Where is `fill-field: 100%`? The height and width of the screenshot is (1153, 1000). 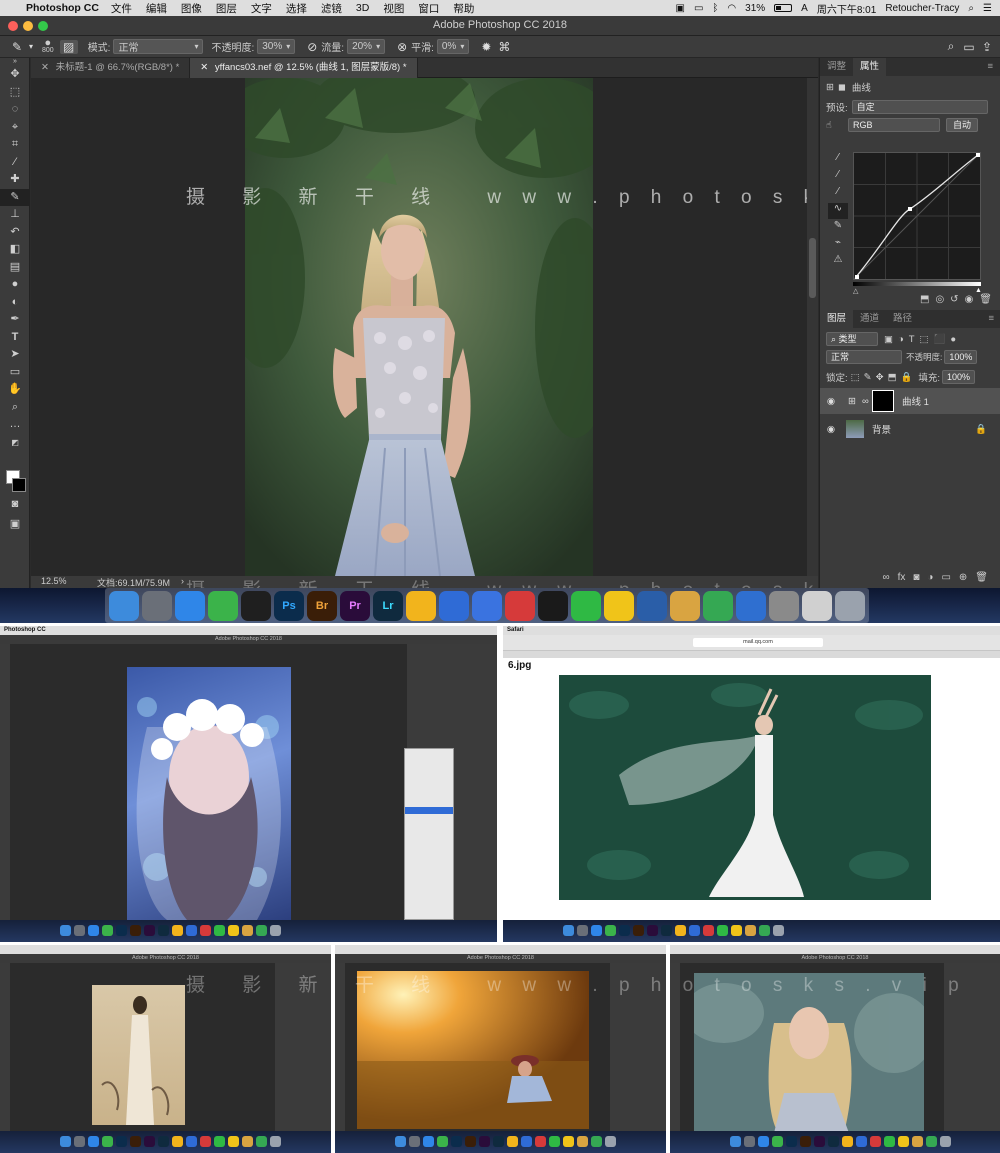
fill-field: 100% is located at coordinates (959, 377).